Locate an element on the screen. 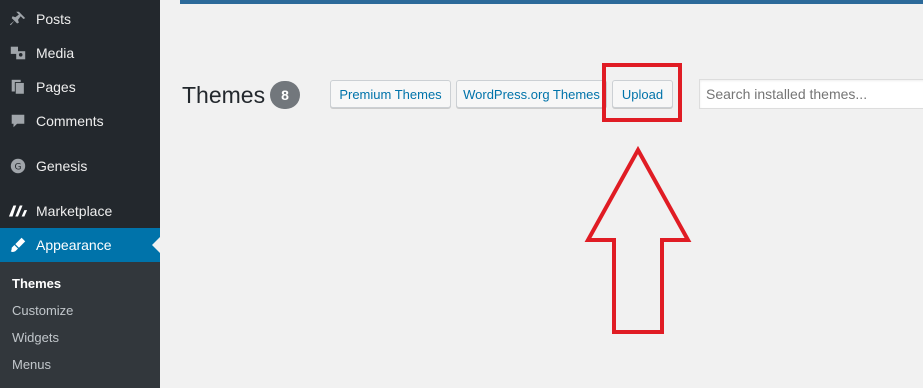  appearance-submenu: Themes Customize Widgets Menus is located at coordinates (80, 325).